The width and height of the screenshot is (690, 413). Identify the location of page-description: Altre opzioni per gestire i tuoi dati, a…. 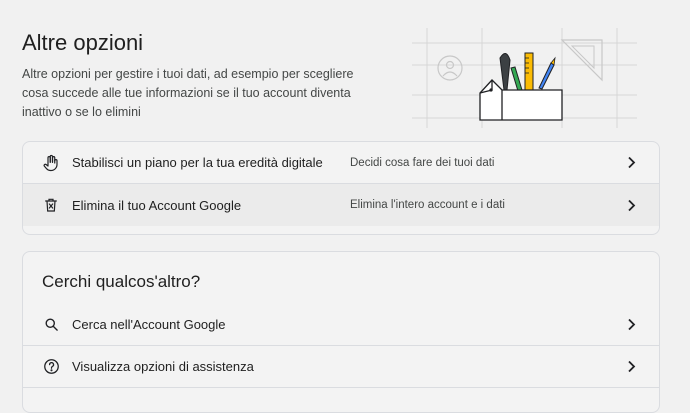
(188, 93).